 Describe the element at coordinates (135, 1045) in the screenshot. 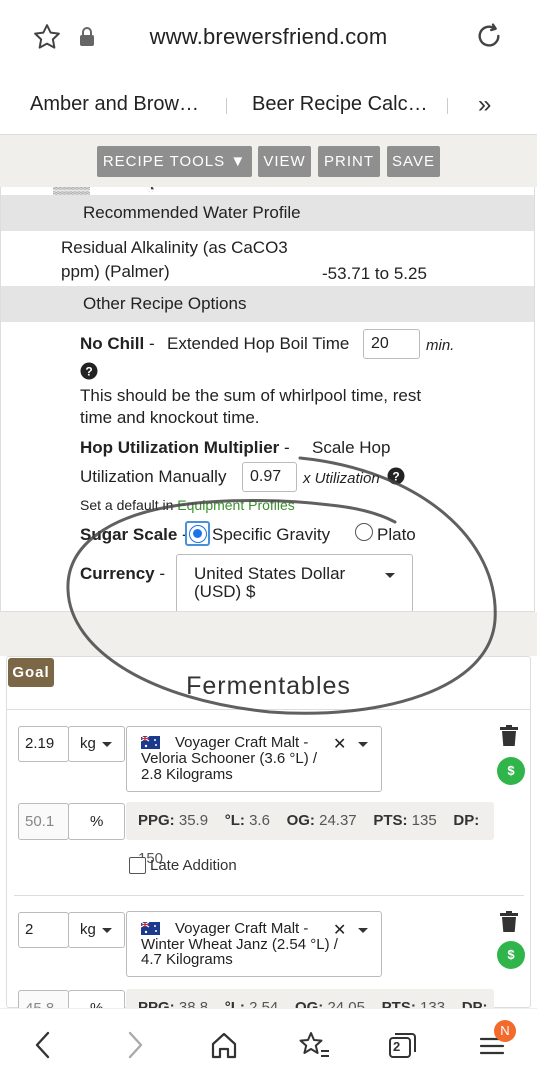

I see `chevron-right-icon` at that location.